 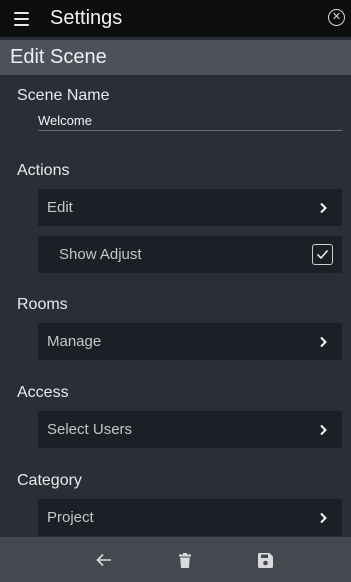 What do you see at coordinates (43, 170) in the screenshot?
I see `actions-label: Actions` at bounding box center [43, 170].